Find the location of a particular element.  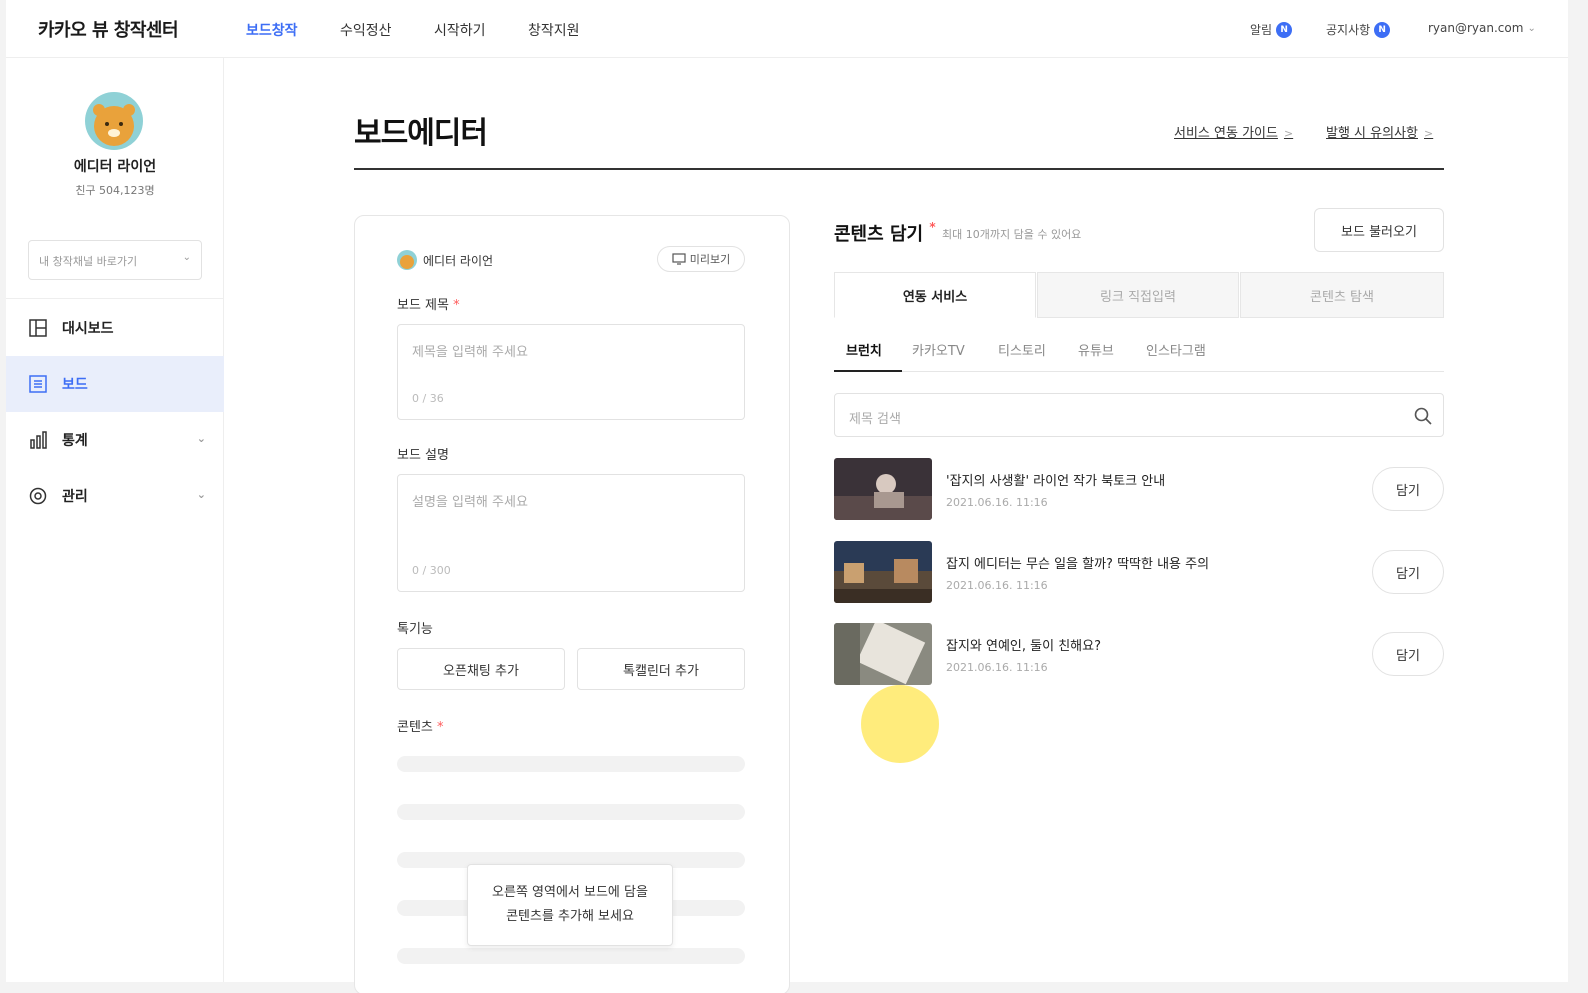

title-search-input: 제목 검색 is located at coordinates (1139, 415).